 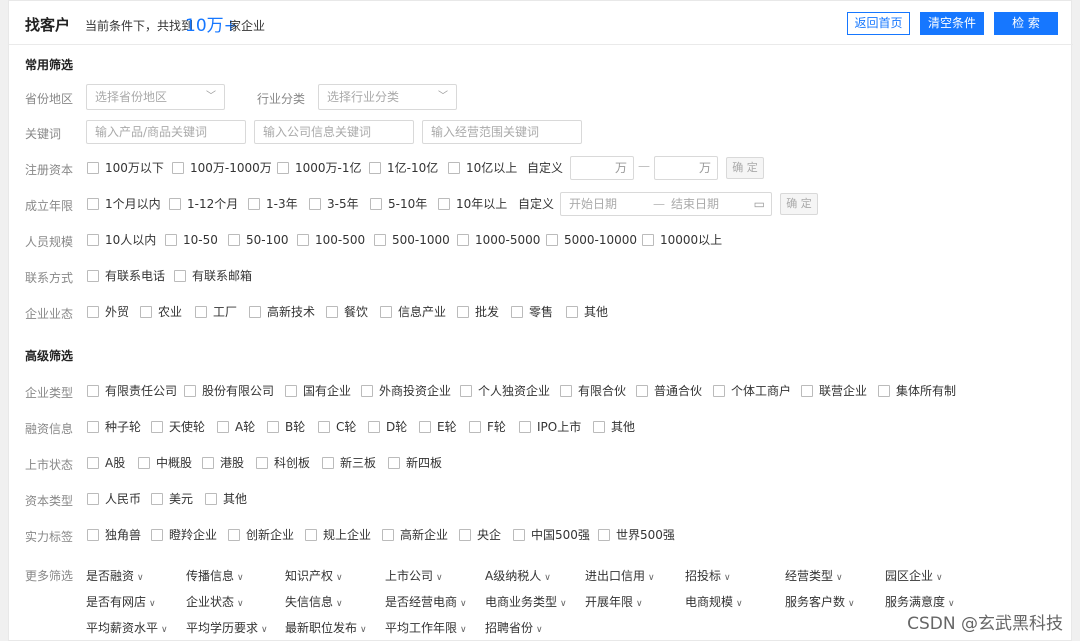 I want to click on type-option: 联营企业, so click(x=834, y=391).